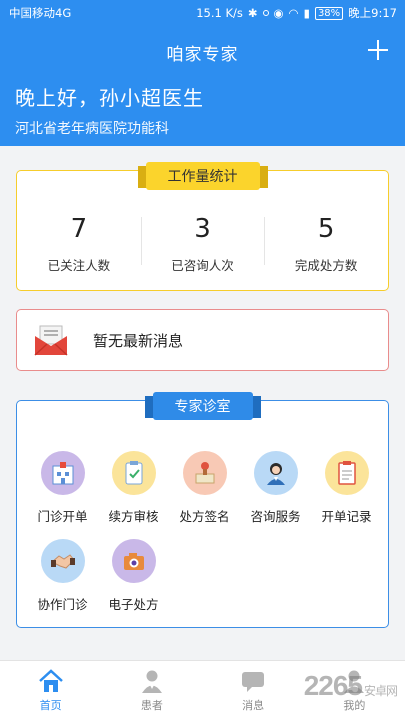 The width and height of the screenshot is (405, 720). What do you see at coordinates (40, 13) in the screenshot?
I see `carrier-text: 中国移动4G` at bounding box center [40, 13].